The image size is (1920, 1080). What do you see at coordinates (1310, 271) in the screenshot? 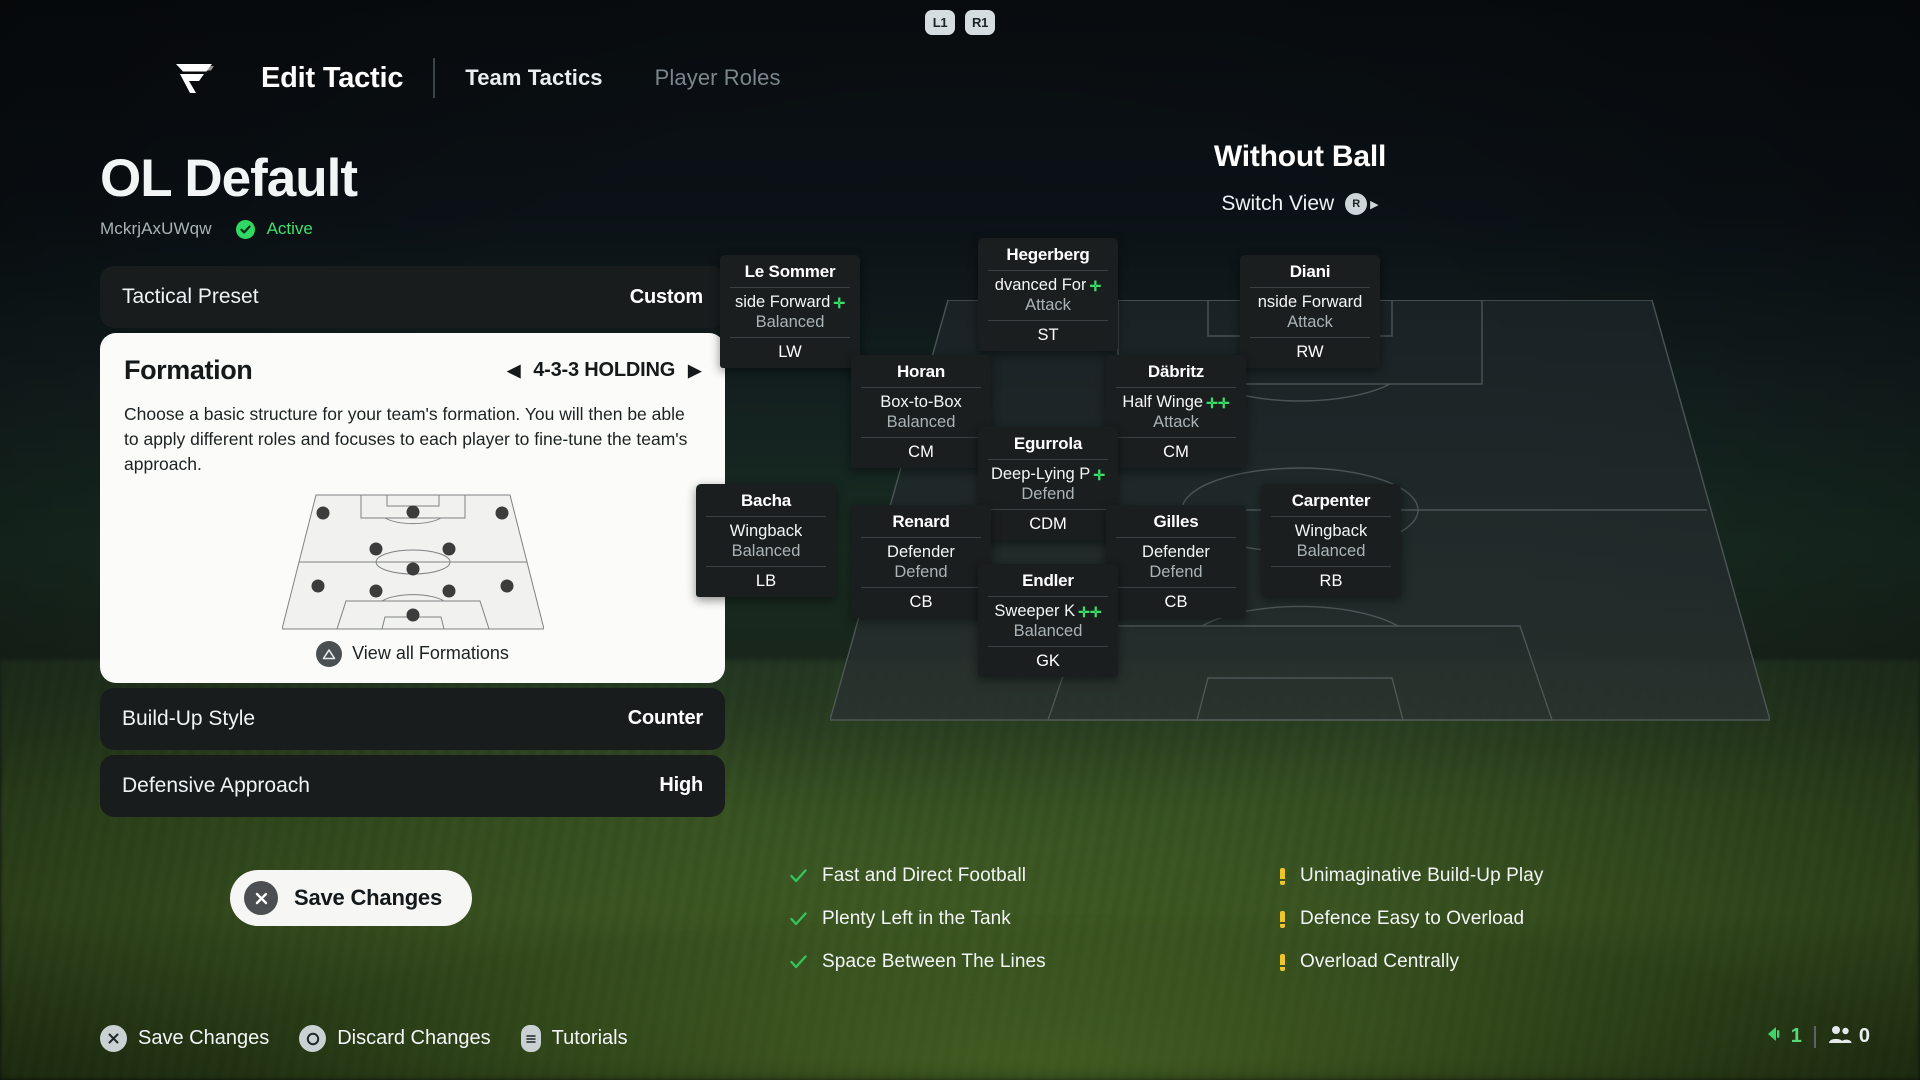
I see `player-name: Diani` at bounding box center [1310, 271].